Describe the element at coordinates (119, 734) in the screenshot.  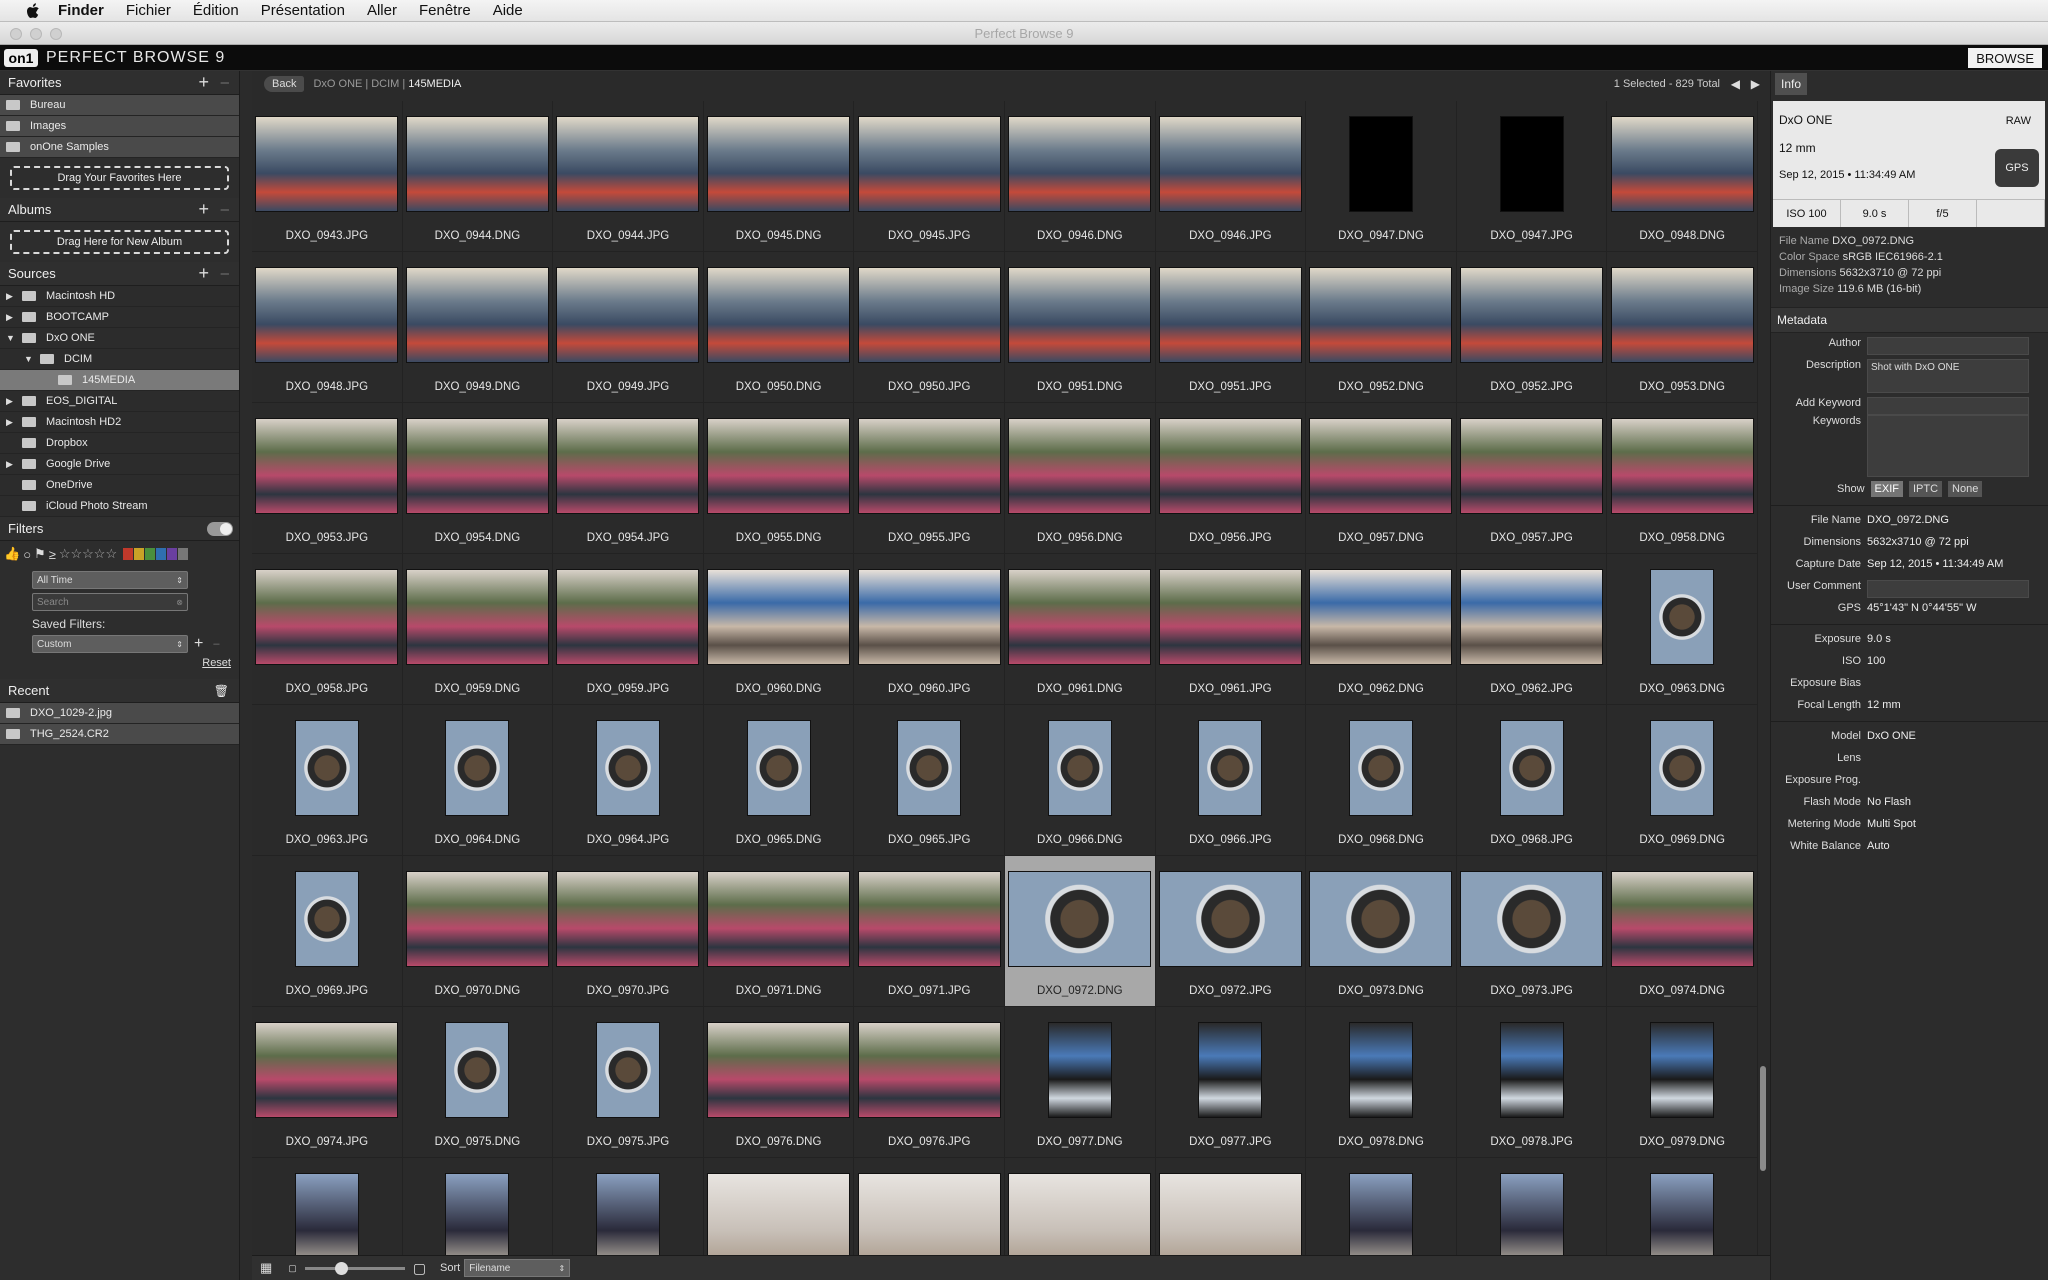
I see `recent-item: THG_2524.CR2` at that location.